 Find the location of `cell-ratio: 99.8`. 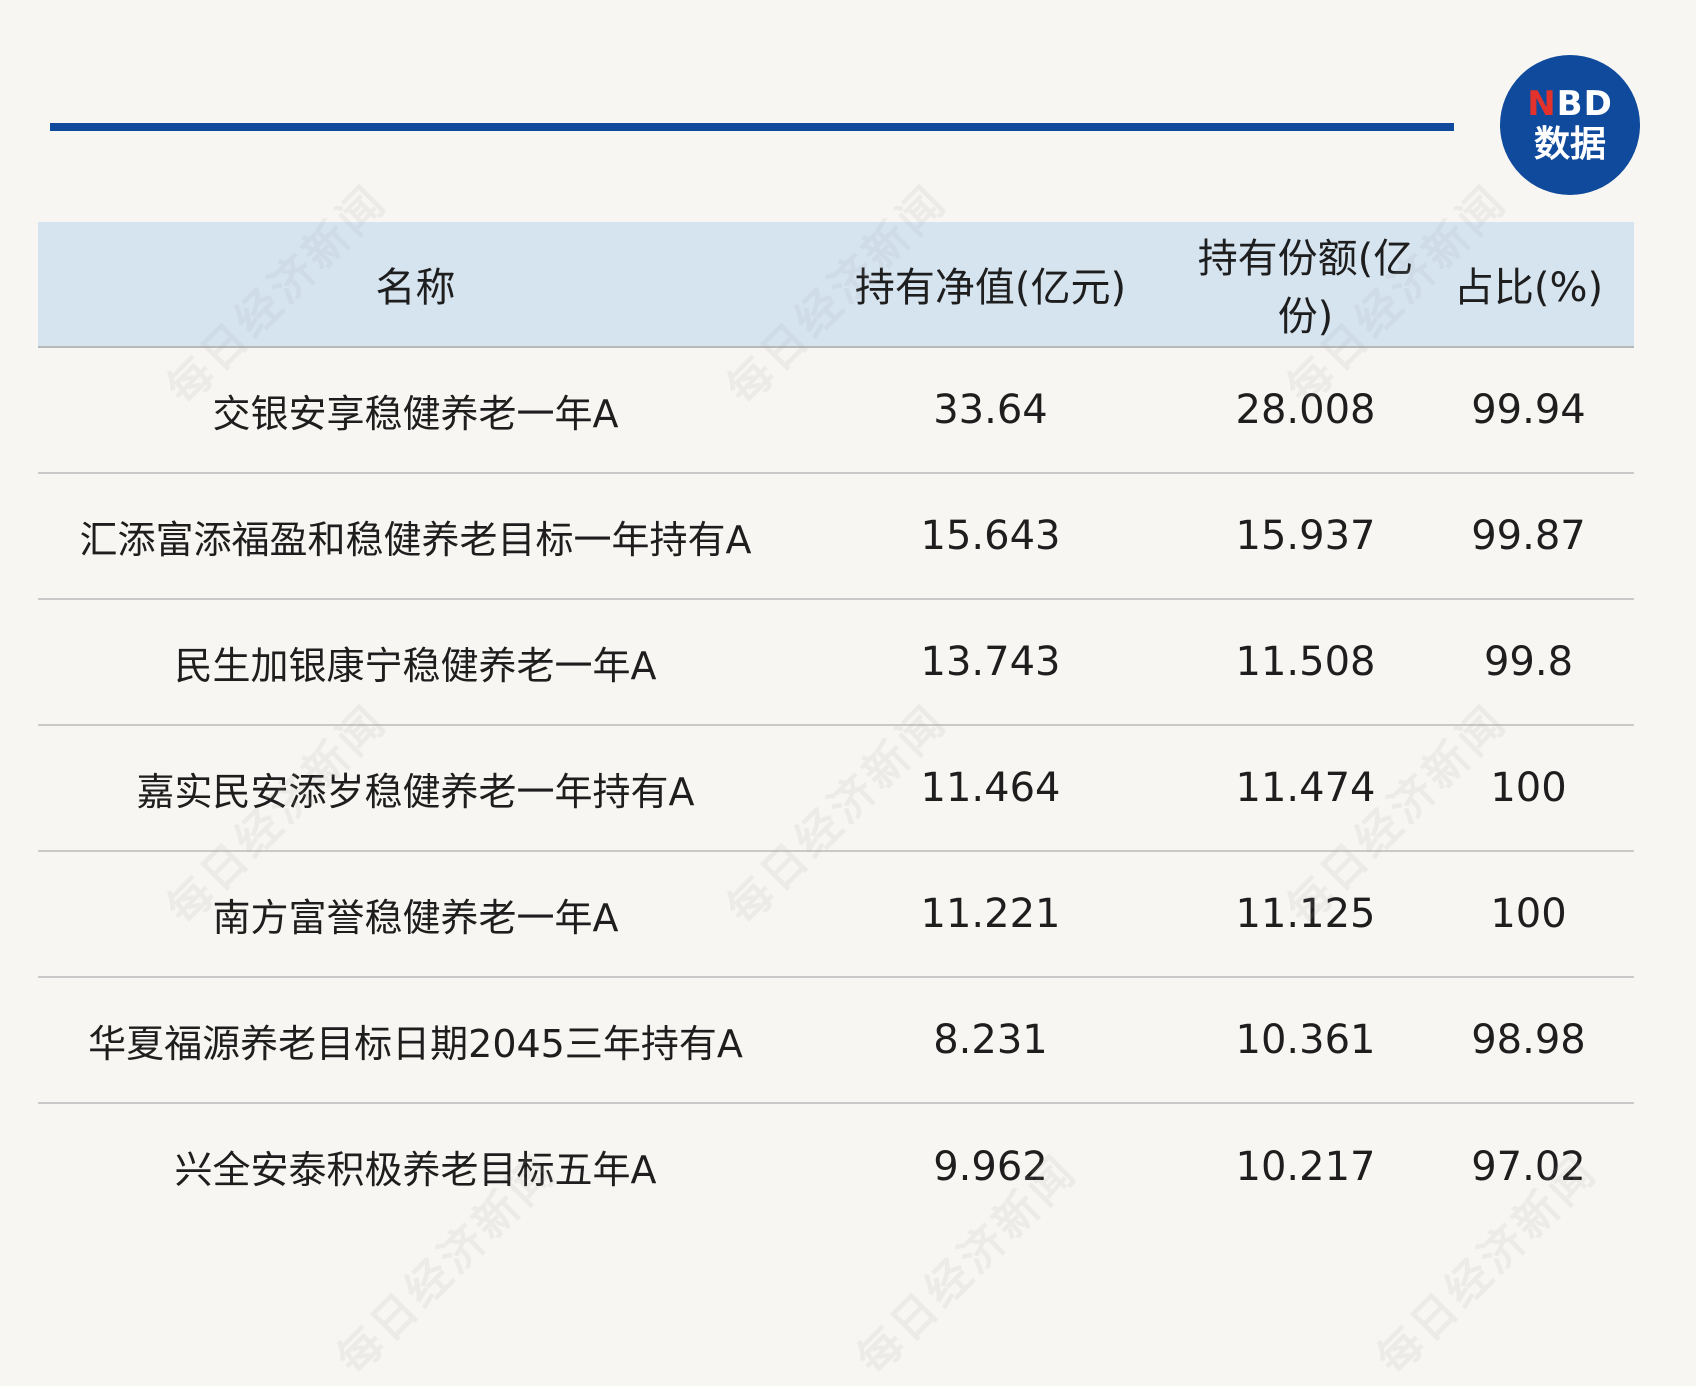

cell-ratio: 99.8 is located at coordinates (1528, 662).